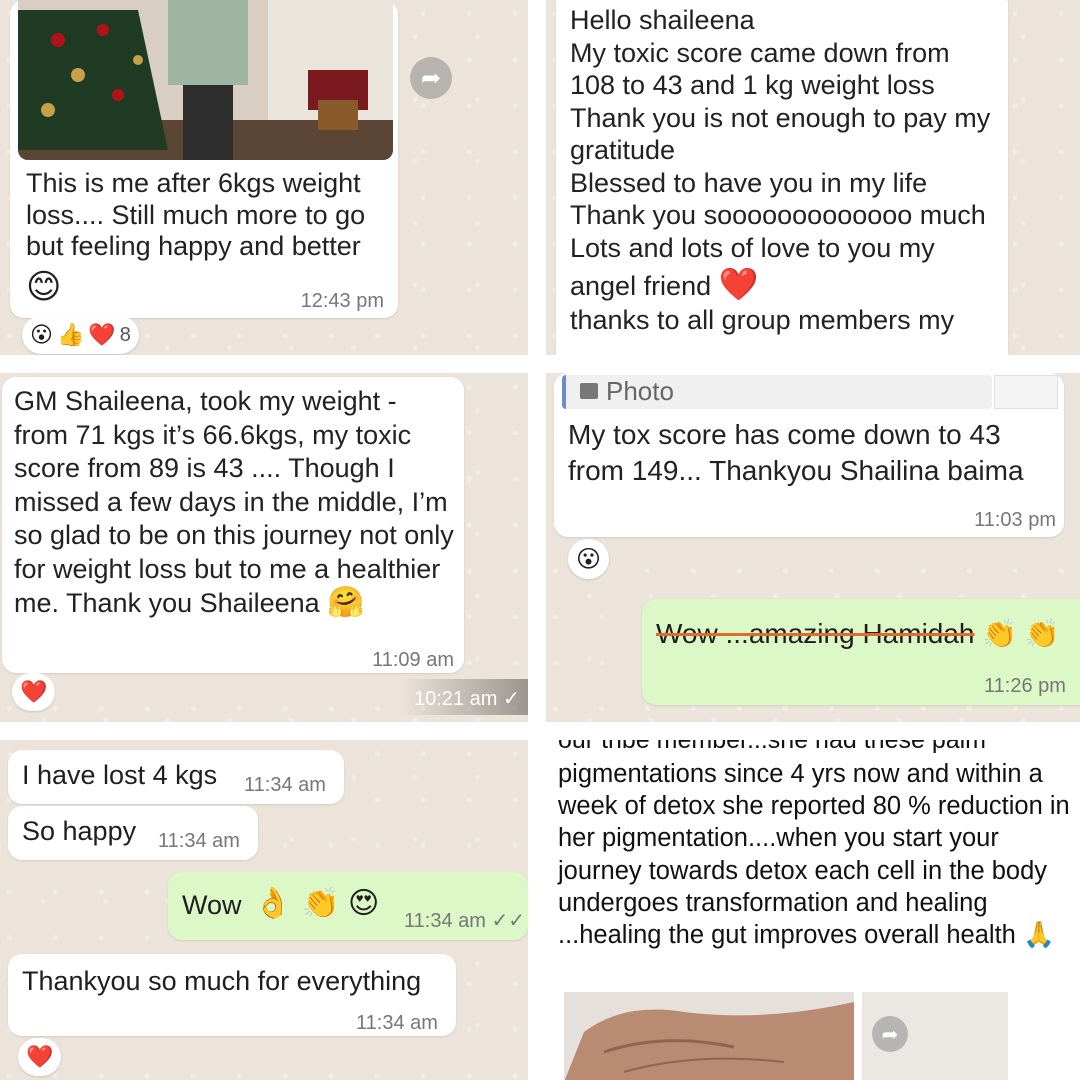 The image size is (1080, 1080). Describe the element at coordinates (777, 392) in the screenshot. I see `reply-quote: Photo` at that location.